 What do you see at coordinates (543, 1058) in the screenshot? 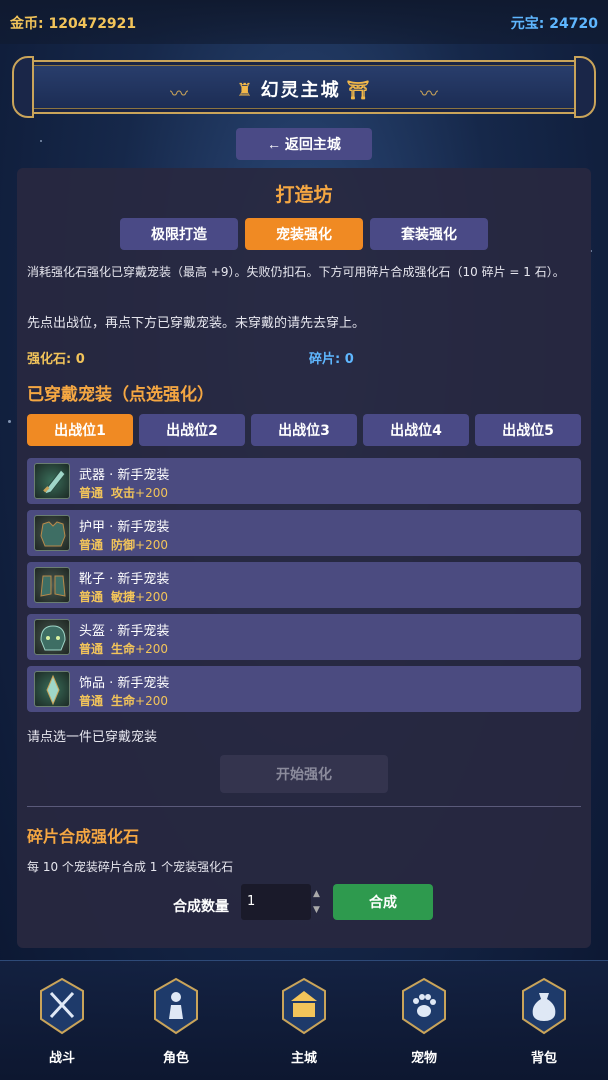
I see `nav-label: 背包` at bounding box center [543, 1058].